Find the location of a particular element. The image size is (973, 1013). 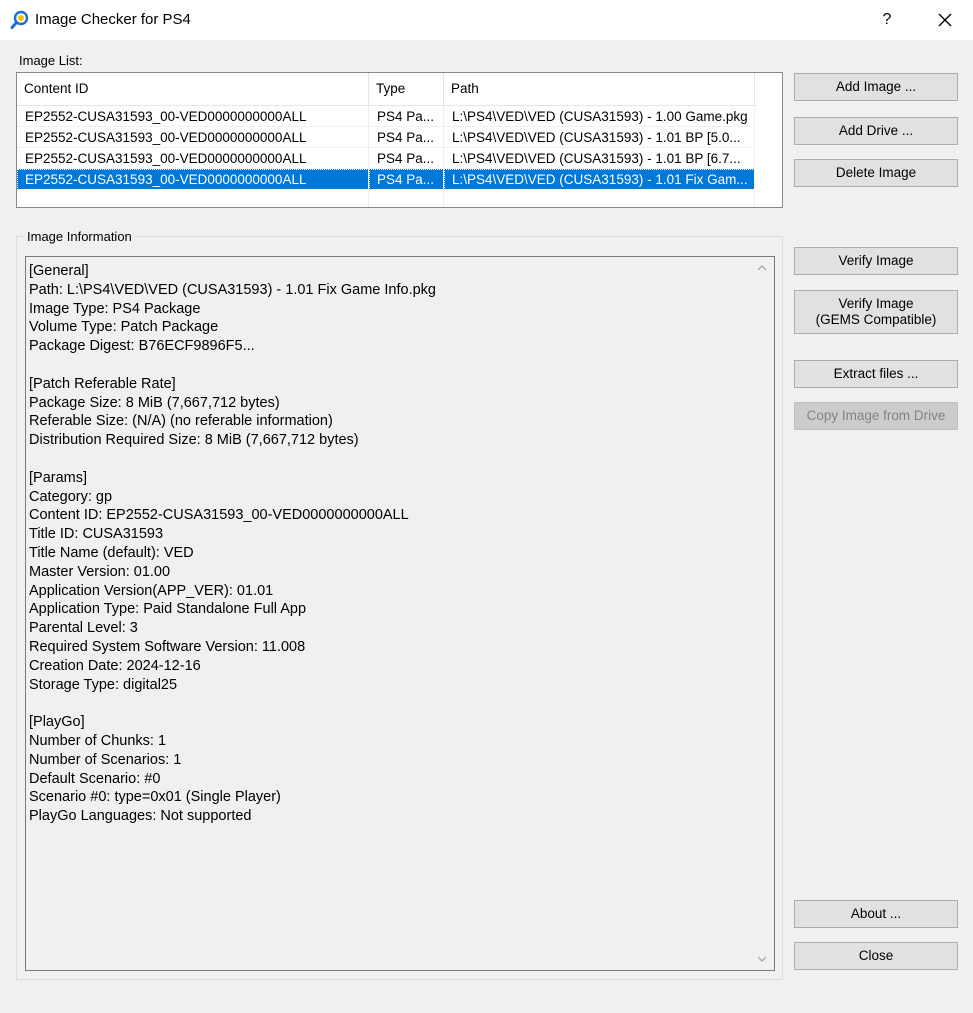

window-title: Image Checker for PS4 is located at coordinates (113, 19).